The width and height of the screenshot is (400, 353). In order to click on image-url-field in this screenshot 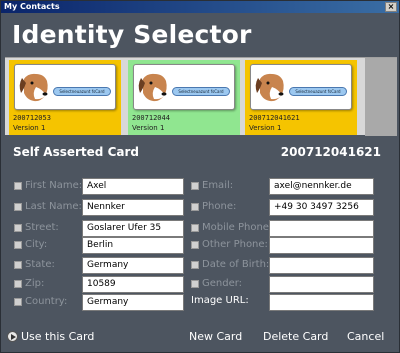, I will do `click(321, 302)`.